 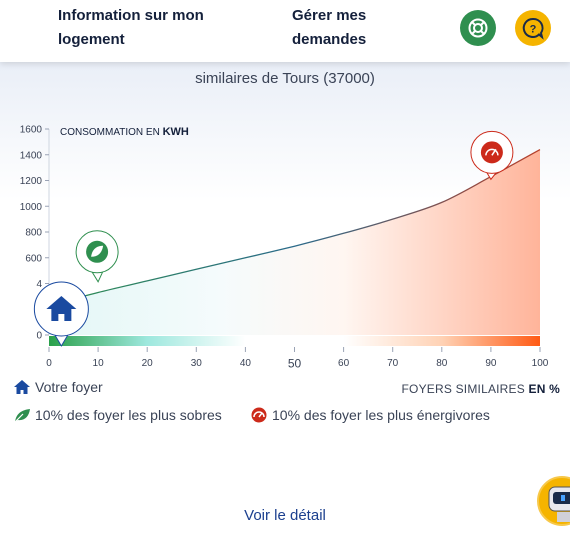 I want to click on x-axis-unit-label: FOYERS SIMILAIRES EN %, so click(x=480, y=389).